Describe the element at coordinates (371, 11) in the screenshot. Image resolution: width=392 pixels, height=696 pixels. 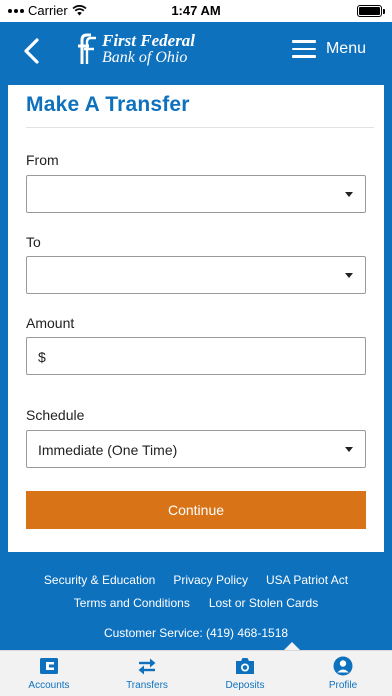
I see `battery-icon` at that location.